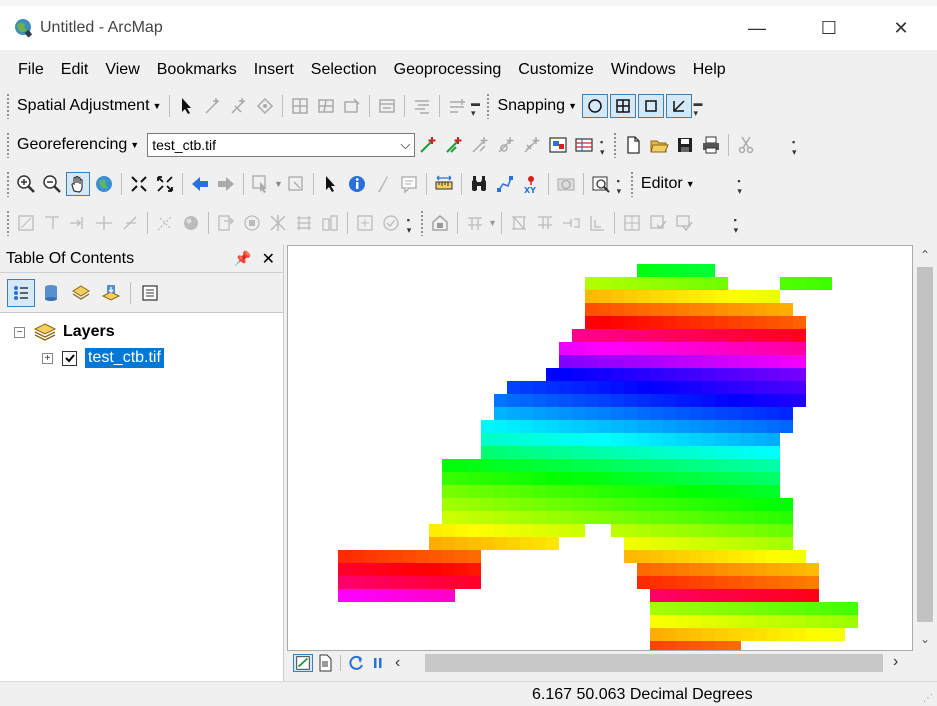 This screenshot has width=937, height=706. What do you see at coordinates (397, 663) in the screenshot?
I see `scroll-left-icon: ‹` at bounding box center [397, 663].